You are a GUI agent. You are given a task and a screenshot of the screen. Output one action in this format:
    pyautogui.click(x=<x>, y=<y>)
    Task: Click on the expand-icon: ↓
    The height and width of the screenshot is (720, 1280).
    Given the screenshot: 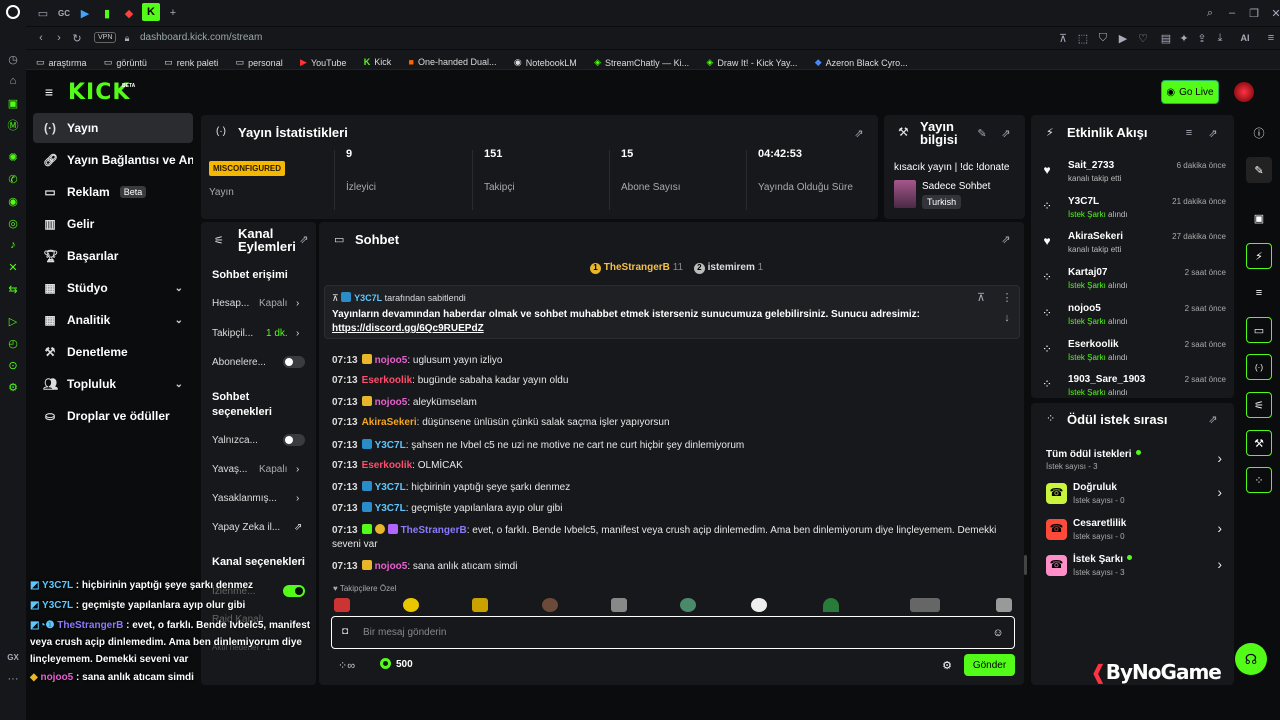 What is the action you would take?
    pyautogui.click(x=1007, y=318)
    